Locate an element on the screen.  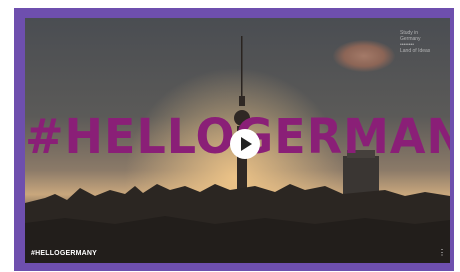
play-icon is located at coordinates (246, 144).